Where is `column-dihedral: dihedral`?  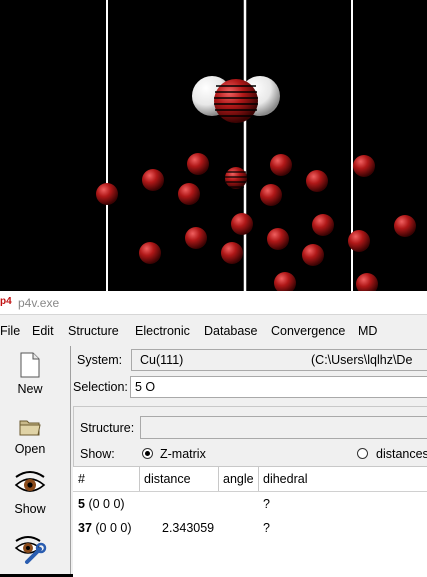
column-dihedral: dihedral is located at coordinates (285, 479).